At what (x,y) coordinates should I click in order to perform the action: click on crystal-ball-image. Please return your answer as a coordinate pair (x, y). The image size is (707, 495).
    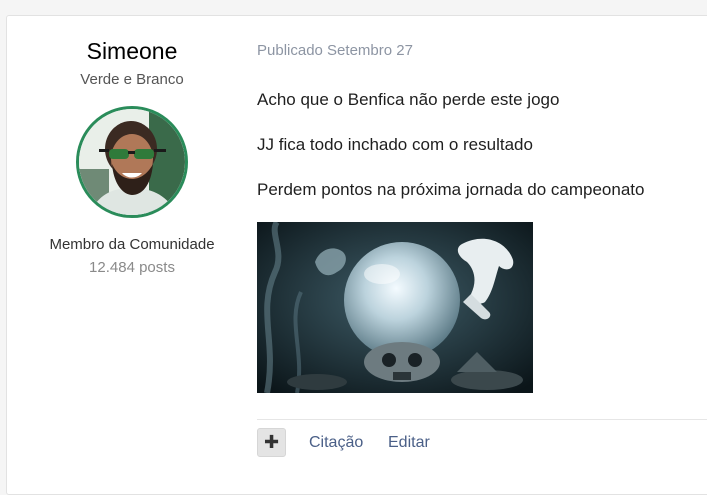
    Looking at the image, I should click on (395, 307).